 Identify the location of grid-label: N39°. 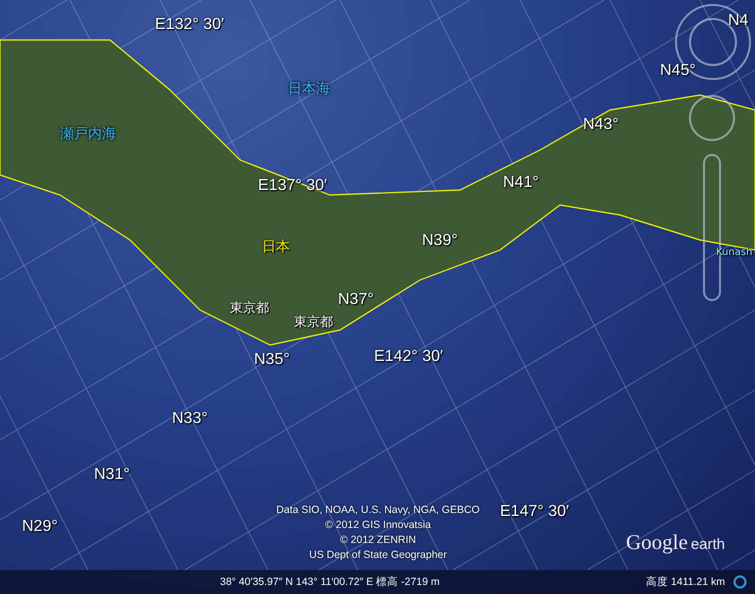
(440, 241).